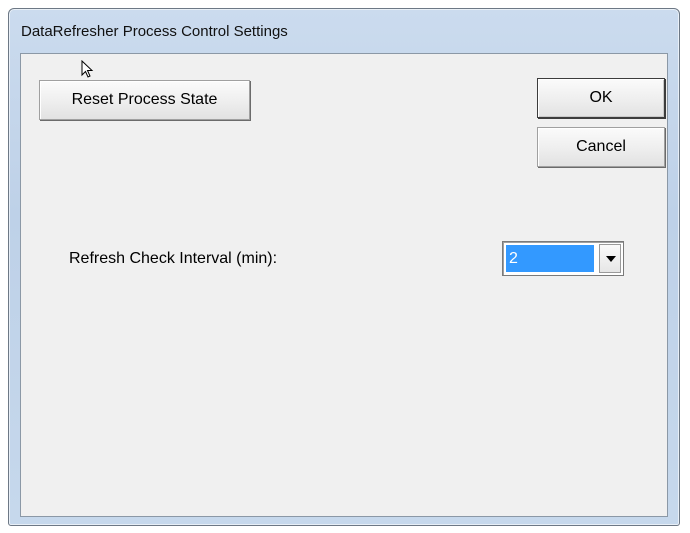  What do you see at coordinates (154, 31) in the screenshot?
I see `dialog-title: DataRefresher Process Control Settings` at bounding box center [154, 31].